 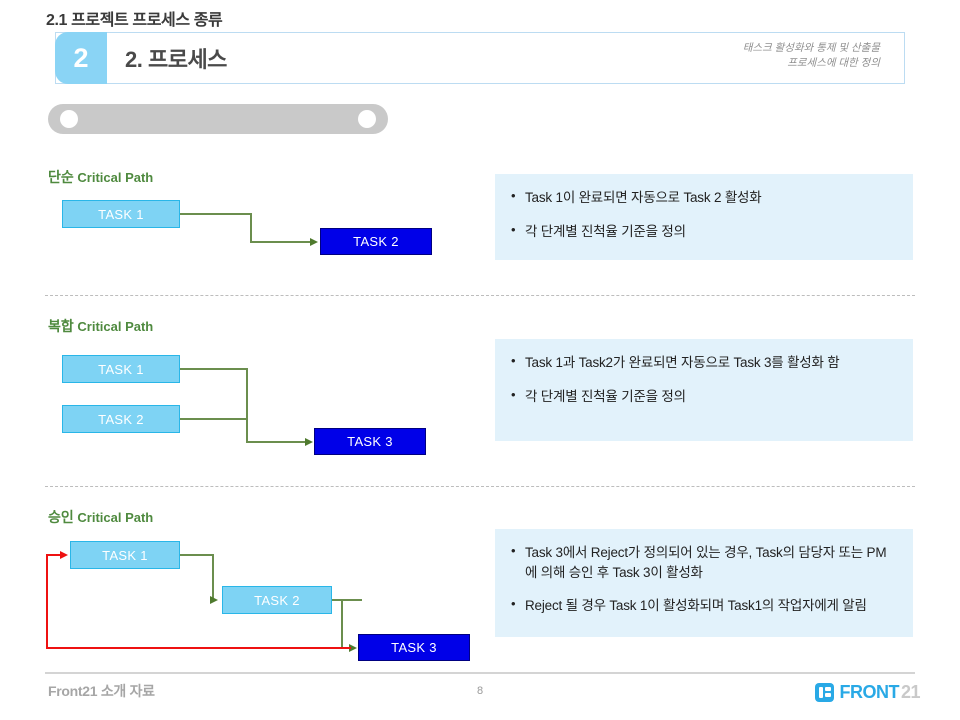 I want to click on block-label-simple: 단순 Critical Path, so click(x=100, y=177).